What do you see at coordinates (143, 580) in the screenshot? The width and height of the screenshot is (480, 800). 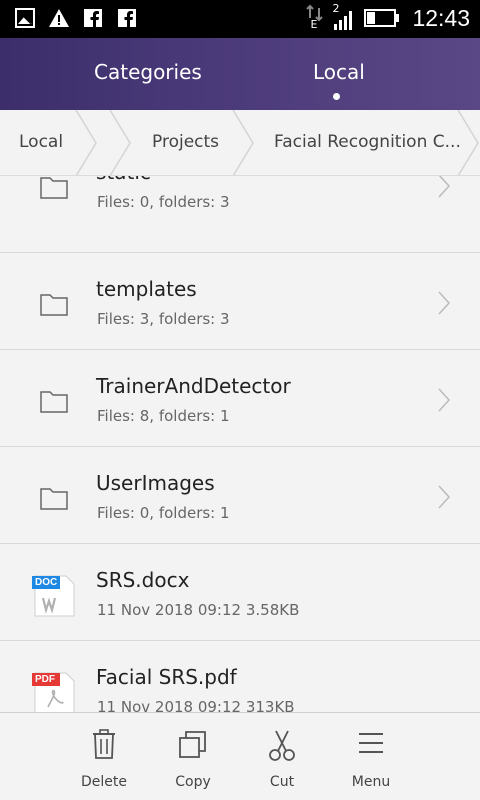 I see `item-name: SRS.docx` at bounding box center [143, 580].